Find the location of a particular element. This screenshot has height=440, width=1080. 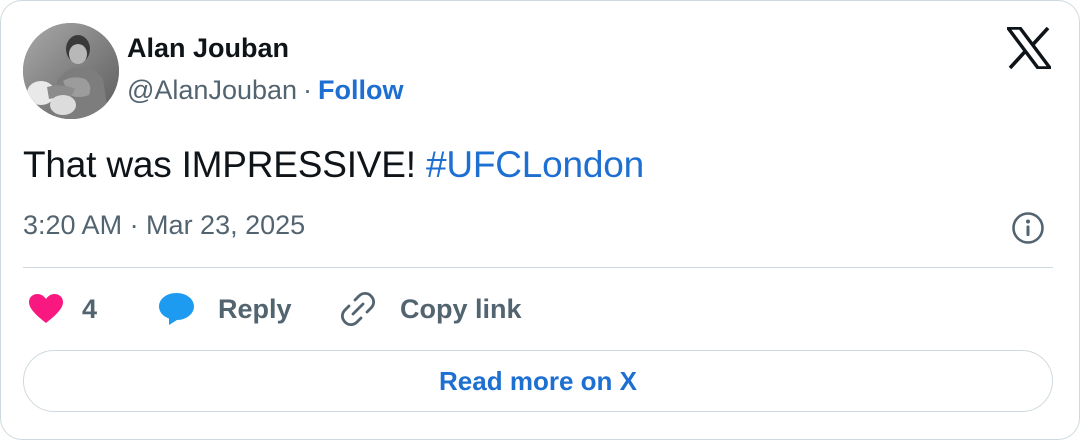

speech-bubble-icon is located at coordinates (176, 309).